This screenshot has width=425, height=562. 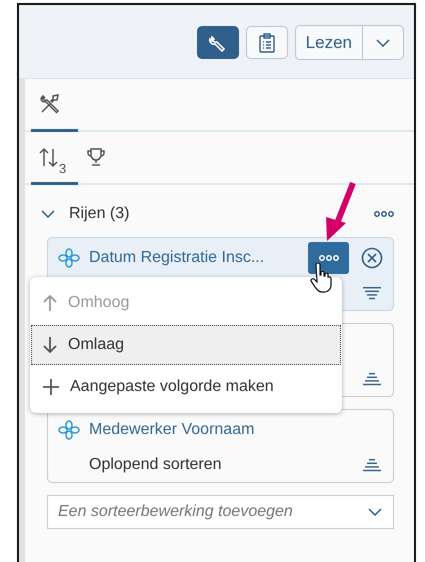 I want to click on field-name: Medewerker Voornaam, so click(x=171, y=430).